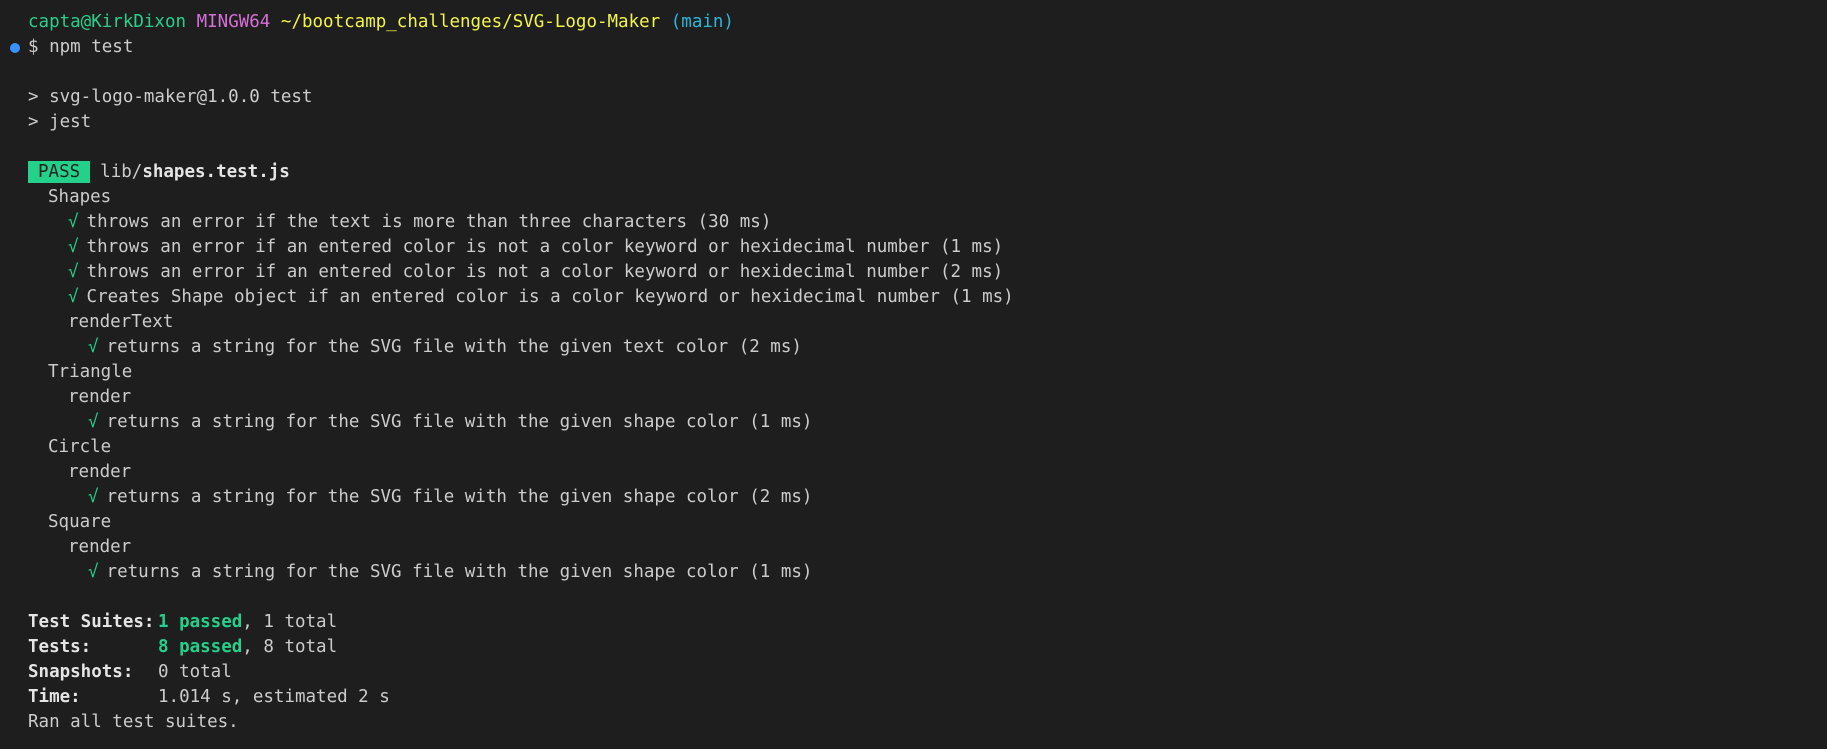  What do you see at coordinates (170, 97) in the screenshot?
I see `script-line: > svg-logo-maker@1.0.0 test` at bounding box center [170, 97].